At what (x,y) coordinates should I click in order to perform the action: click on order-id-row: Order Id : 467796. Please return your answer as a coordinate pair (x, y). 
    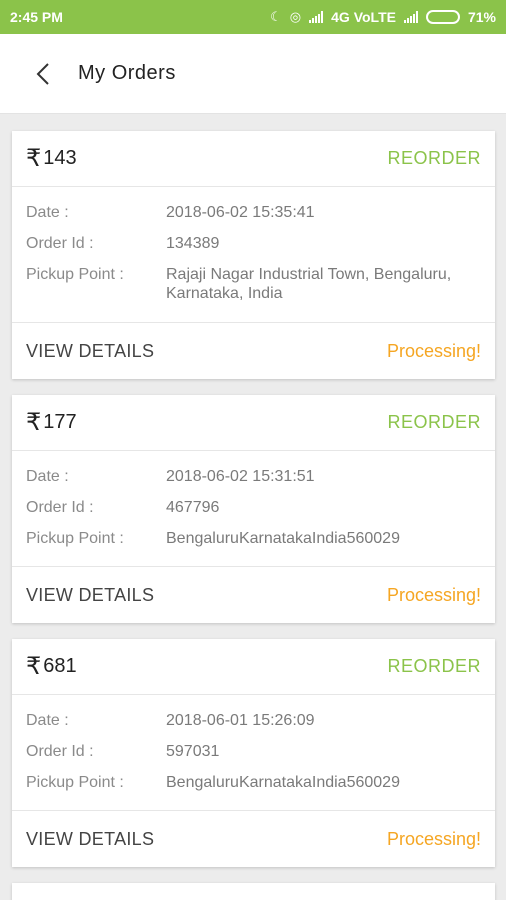
    Looking at the image, I should click on (253, 507).